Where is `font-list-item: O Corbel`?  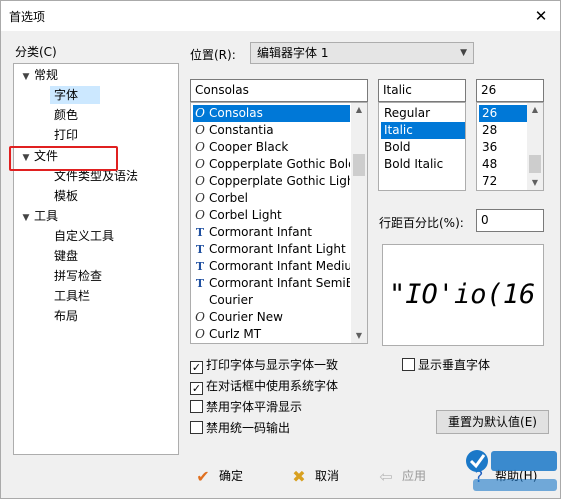 font-list-item: O Corbel is located at coordinates (271, 198).